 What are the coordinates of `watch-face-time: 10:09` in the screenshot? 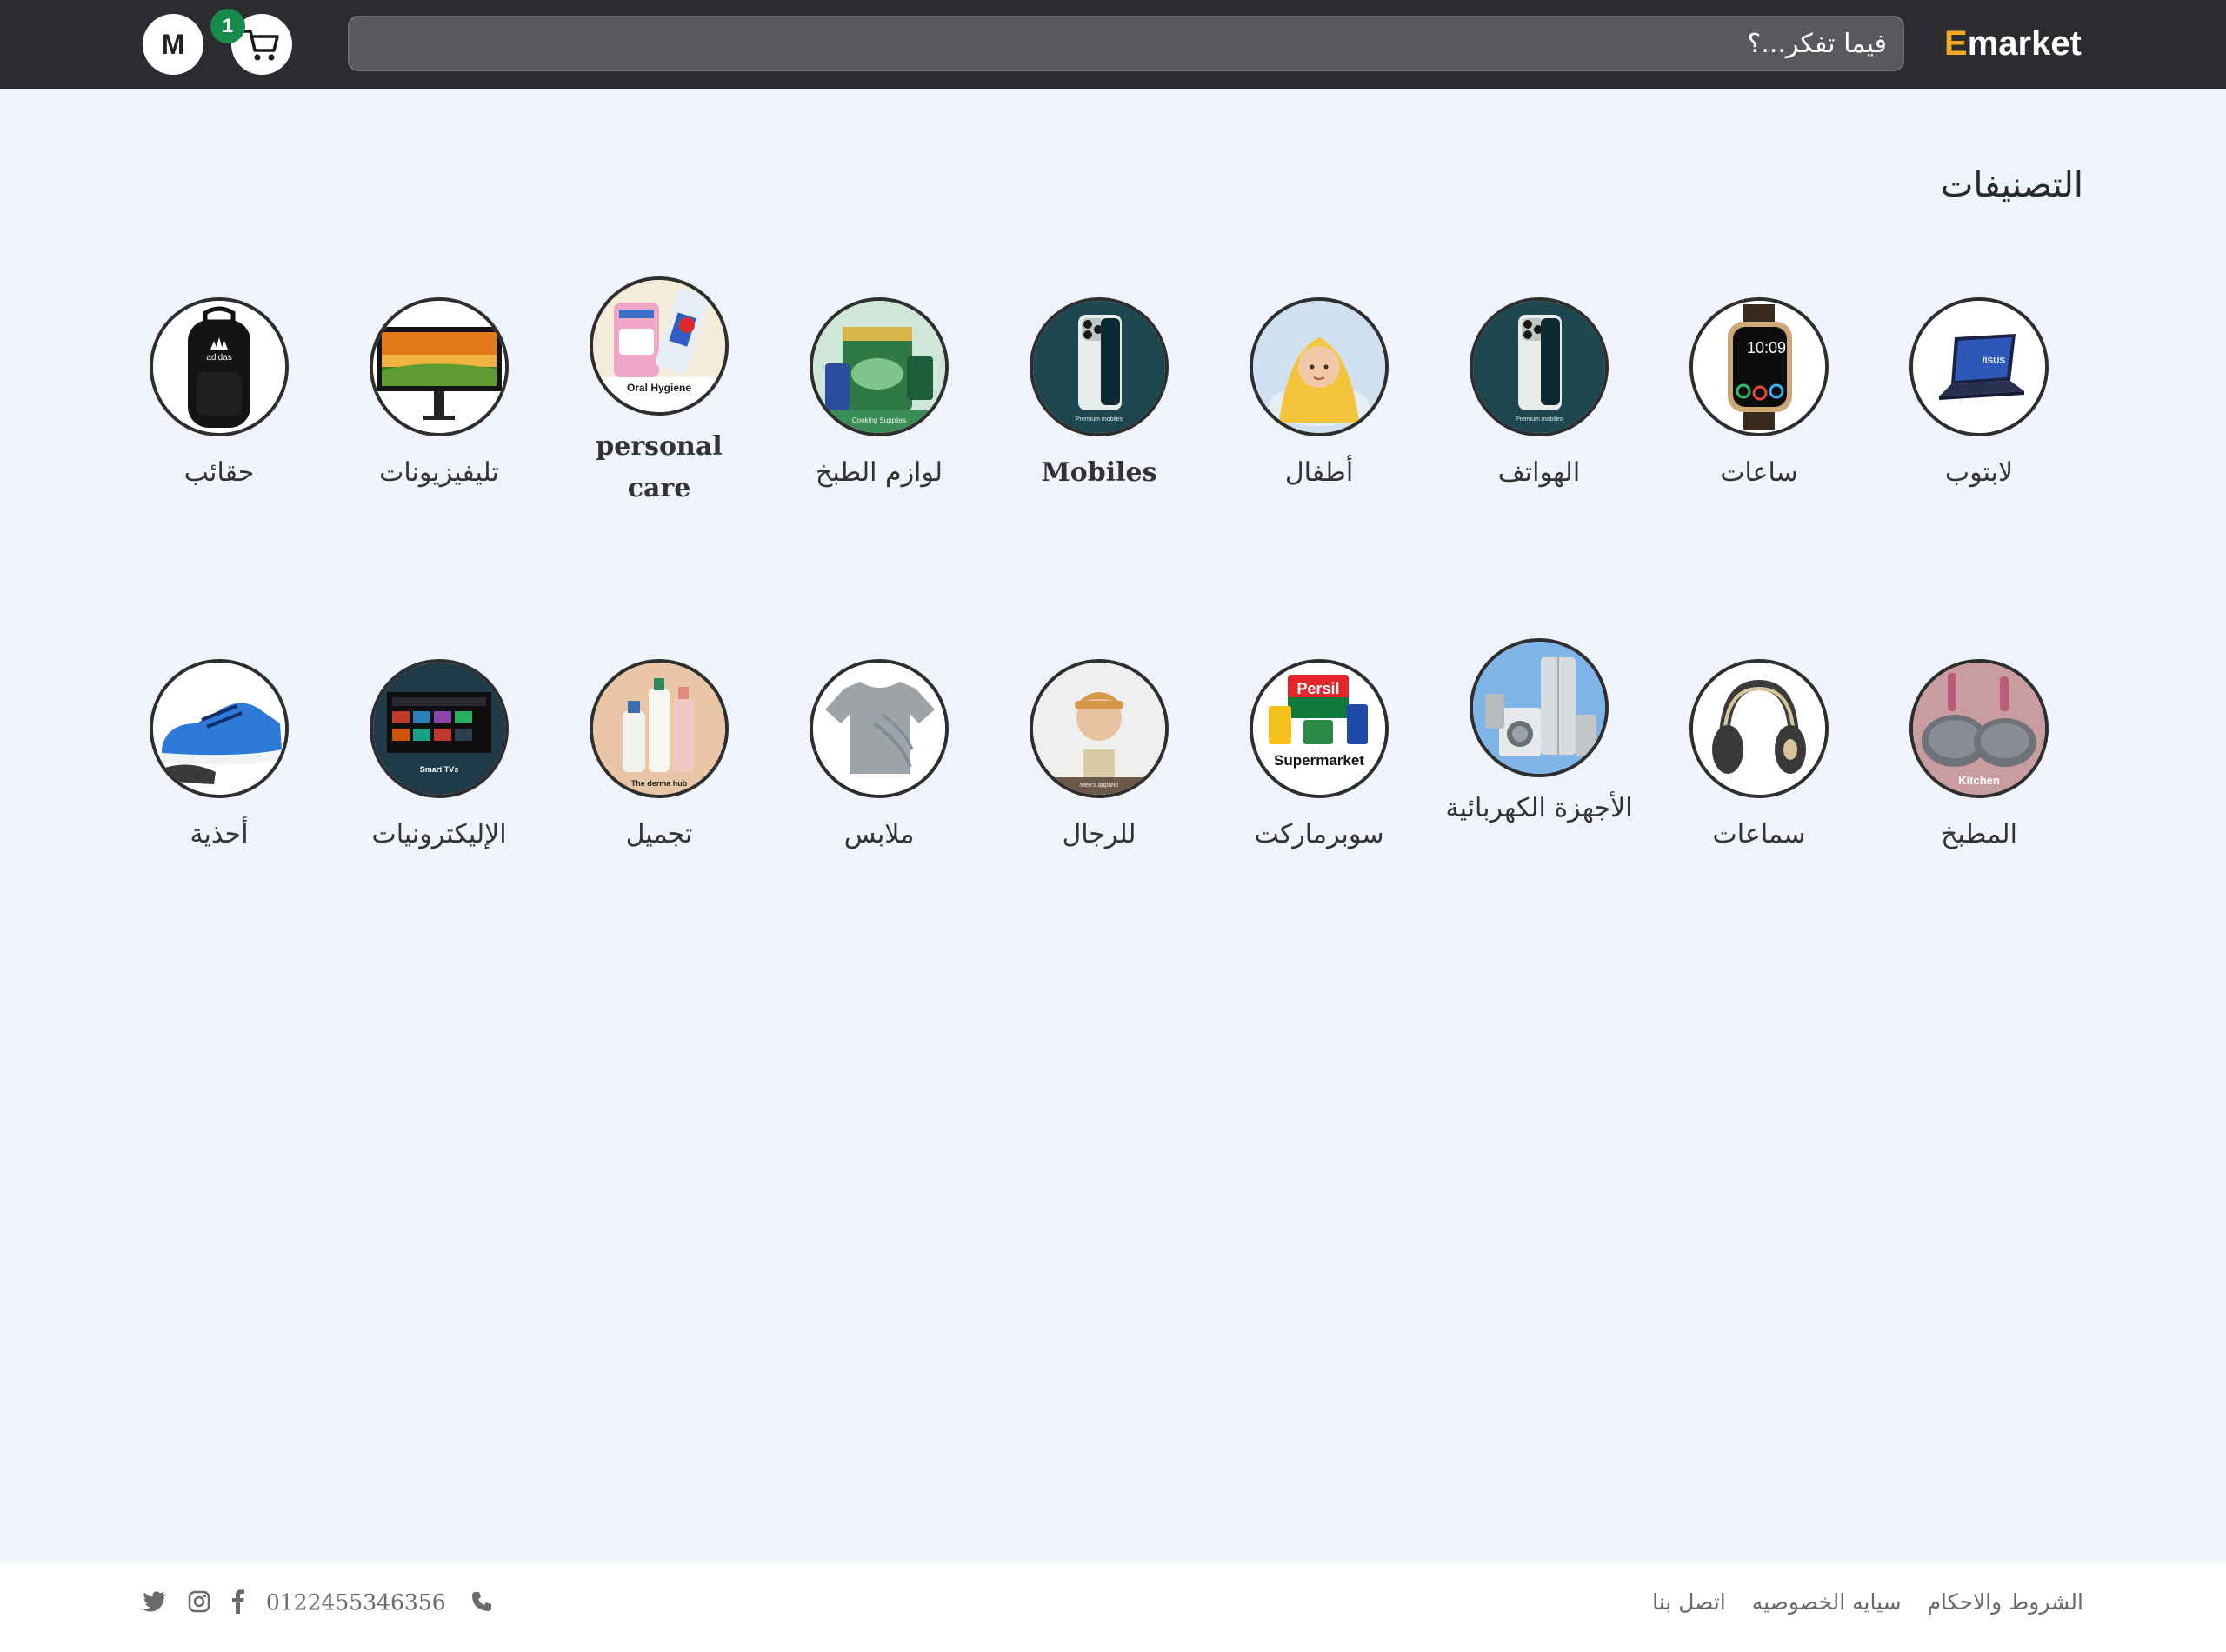 It's located at (1766, 347).